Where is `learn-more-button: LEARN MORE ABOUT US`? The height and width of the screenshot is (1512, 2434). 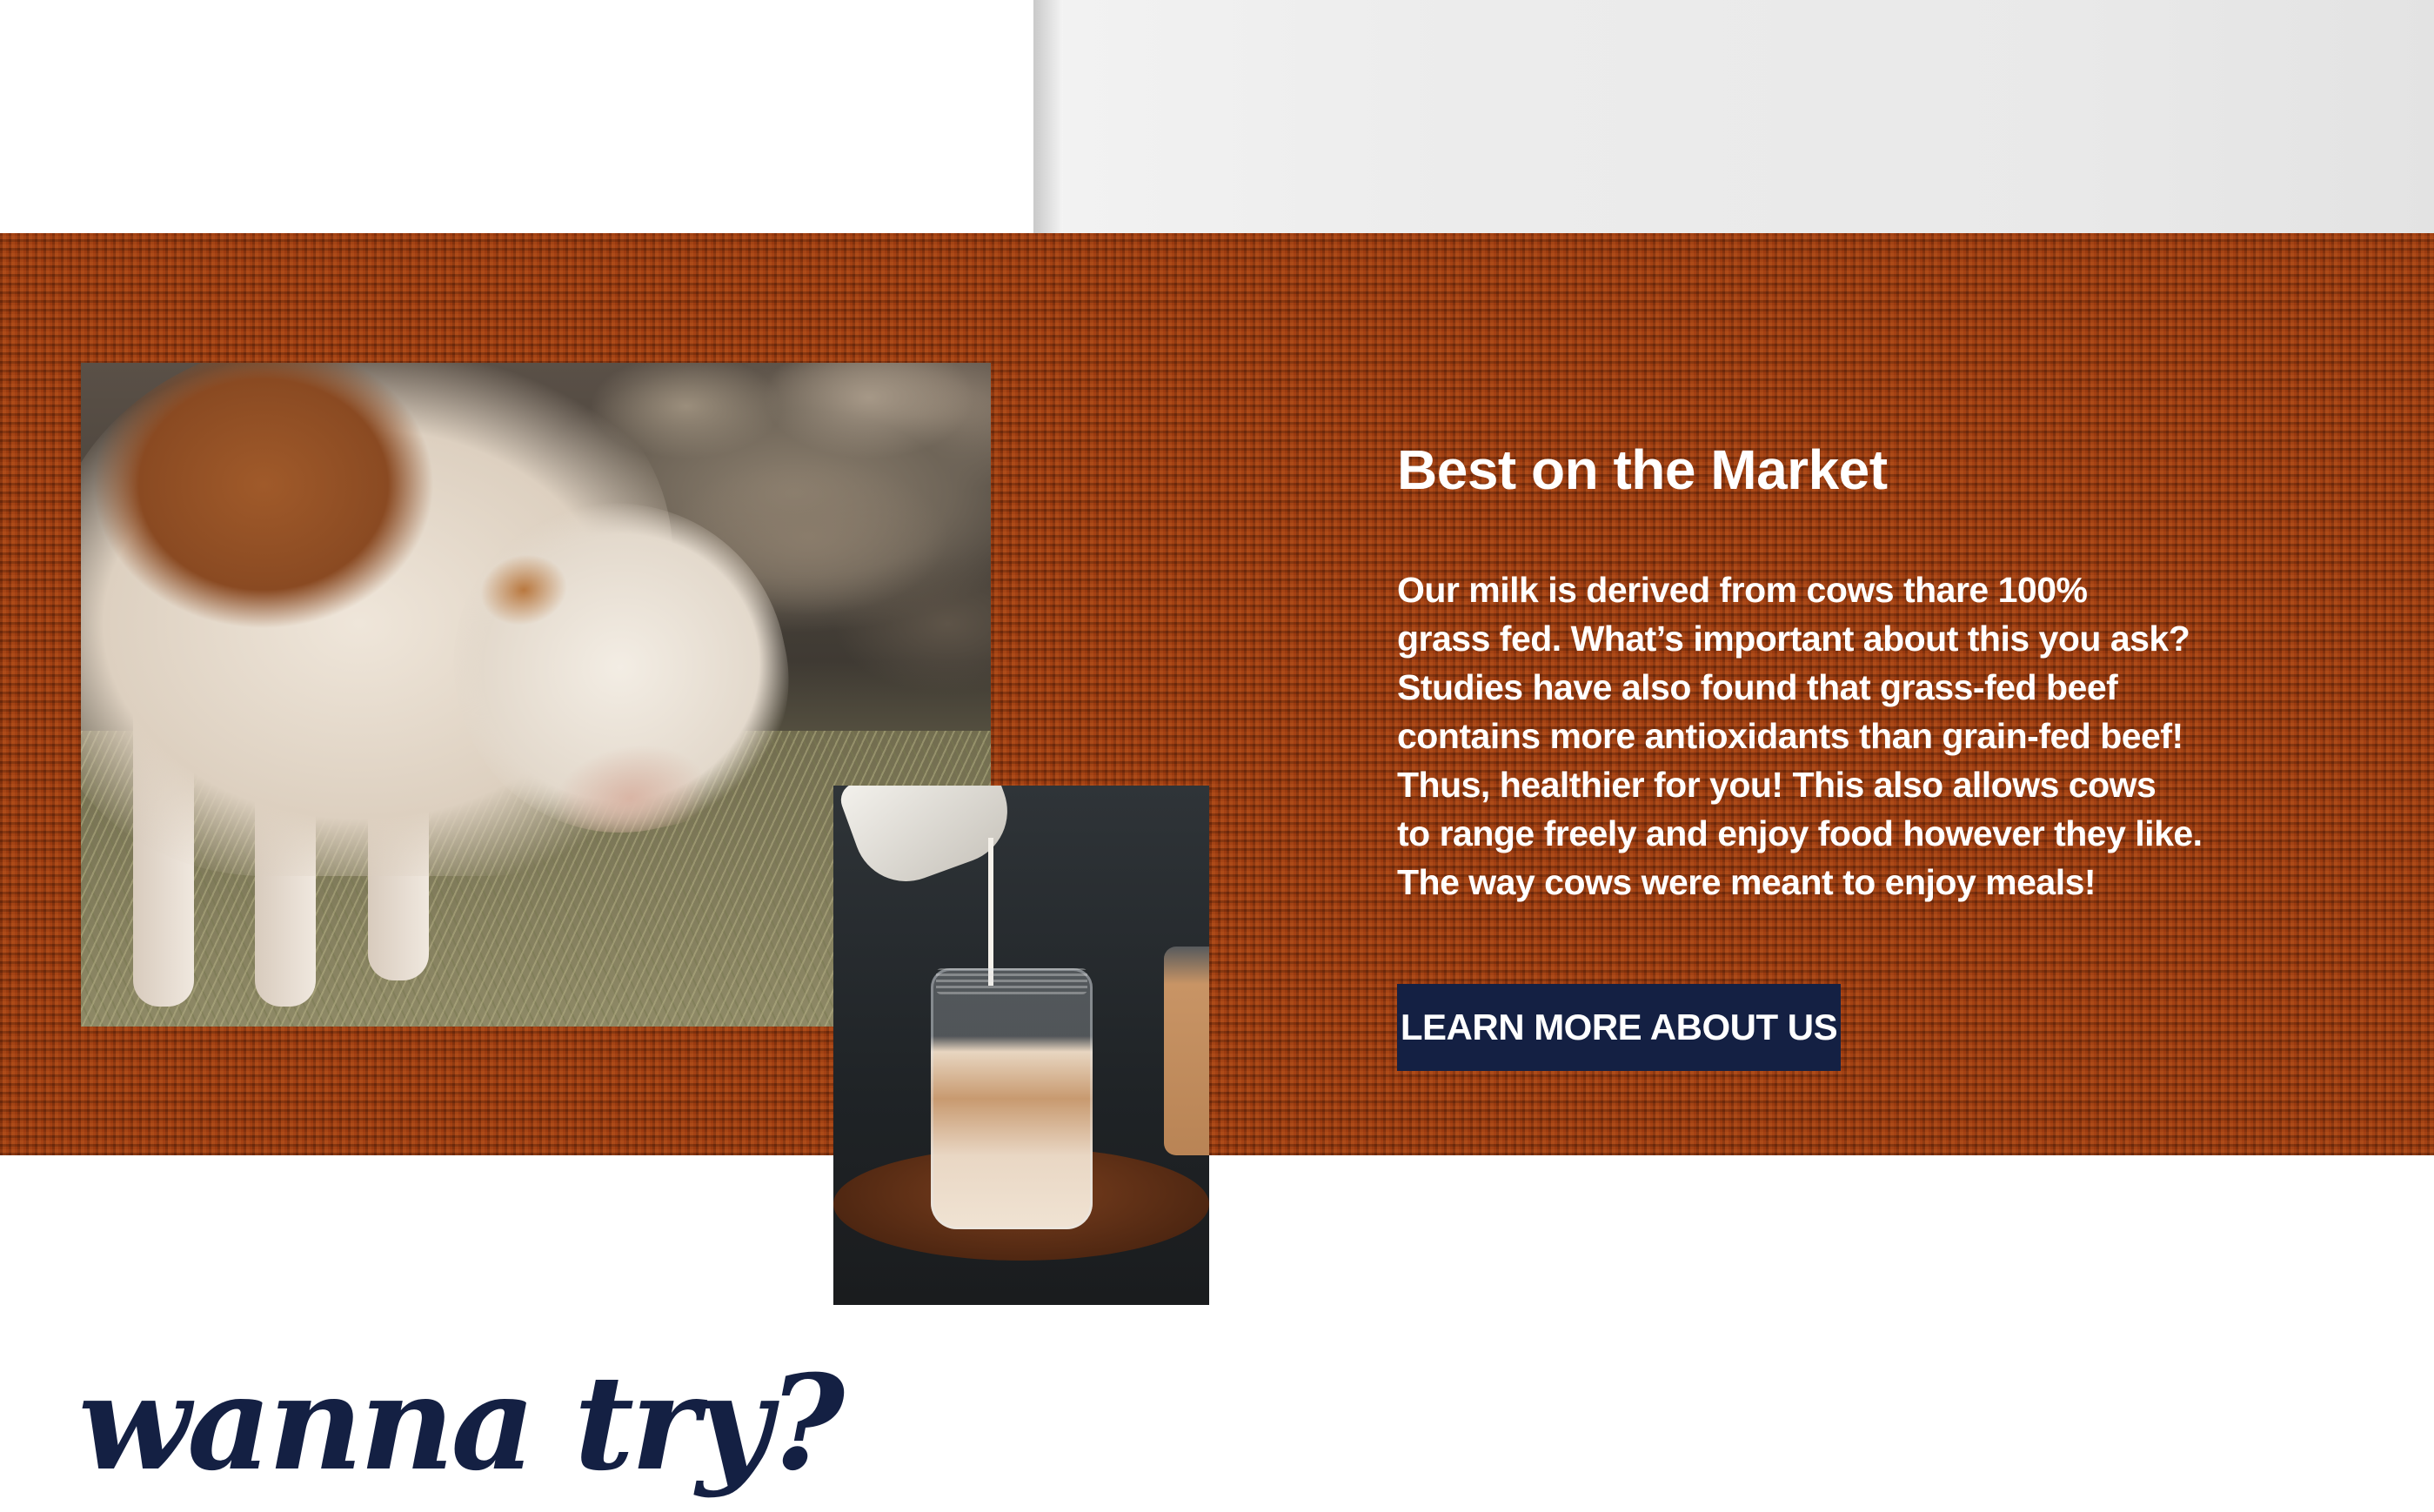
learn-more-button: LEARN MORE ABOUT US is located at coordinates (1619, 1027).